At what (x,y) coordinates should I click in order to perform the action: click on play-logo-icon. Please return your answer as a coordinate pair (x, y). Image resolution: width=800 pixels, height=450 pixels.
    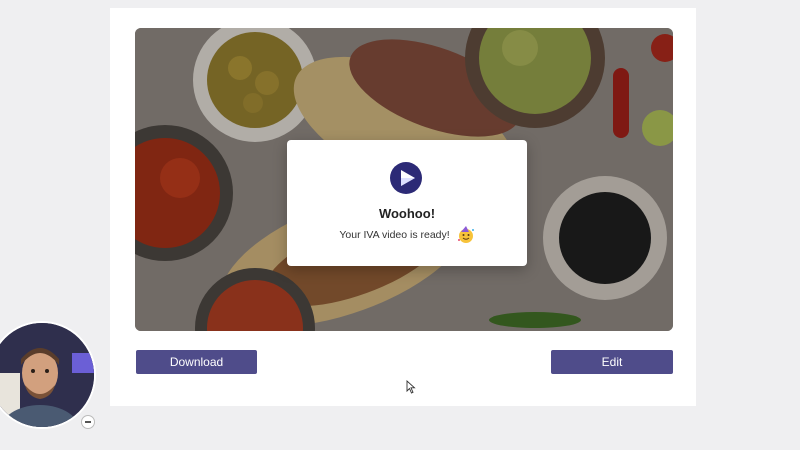
    Looking at the image, I should click on (406, 178).